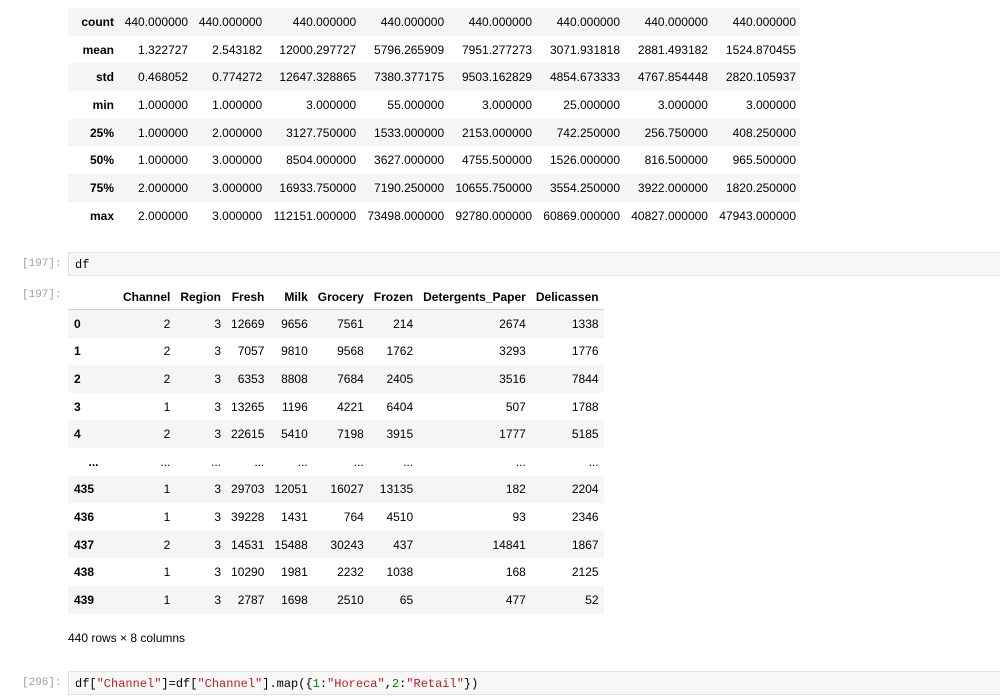  Describe the element at coordinates (400, 434) in the screenshot. I see `table-cell: 3915` at that location.